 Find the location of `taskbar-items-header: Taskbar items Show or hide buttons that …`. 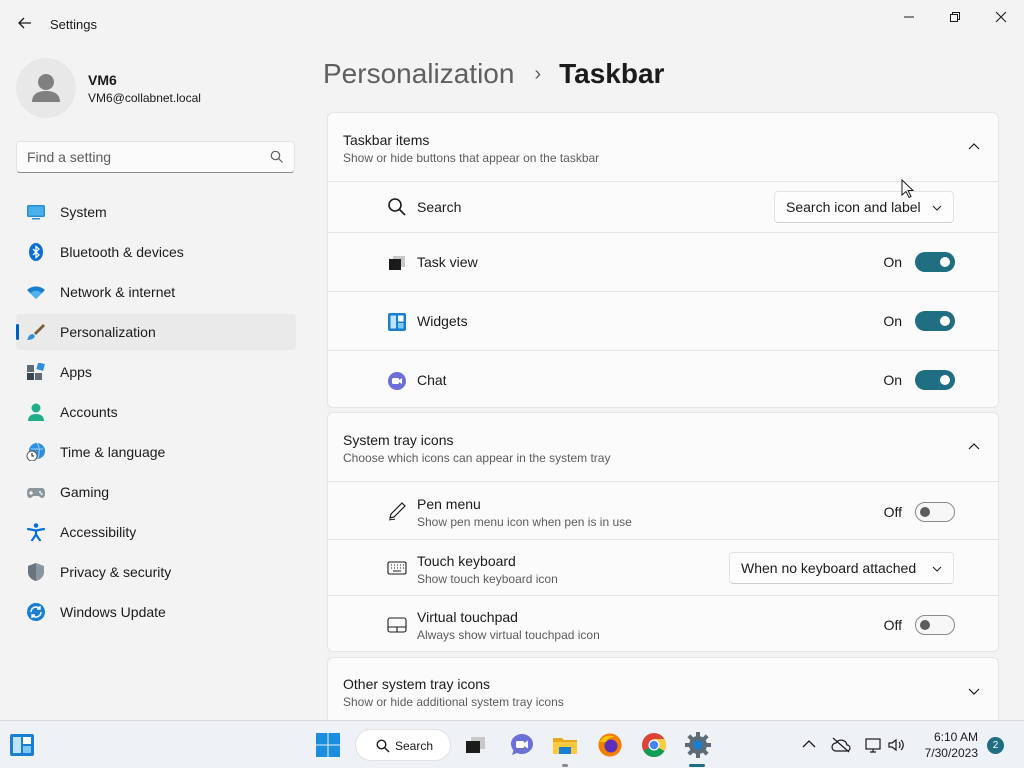

taskbar-items-header: Taskbar items Show or hide buttons that … is located at coordinates (663, 147).